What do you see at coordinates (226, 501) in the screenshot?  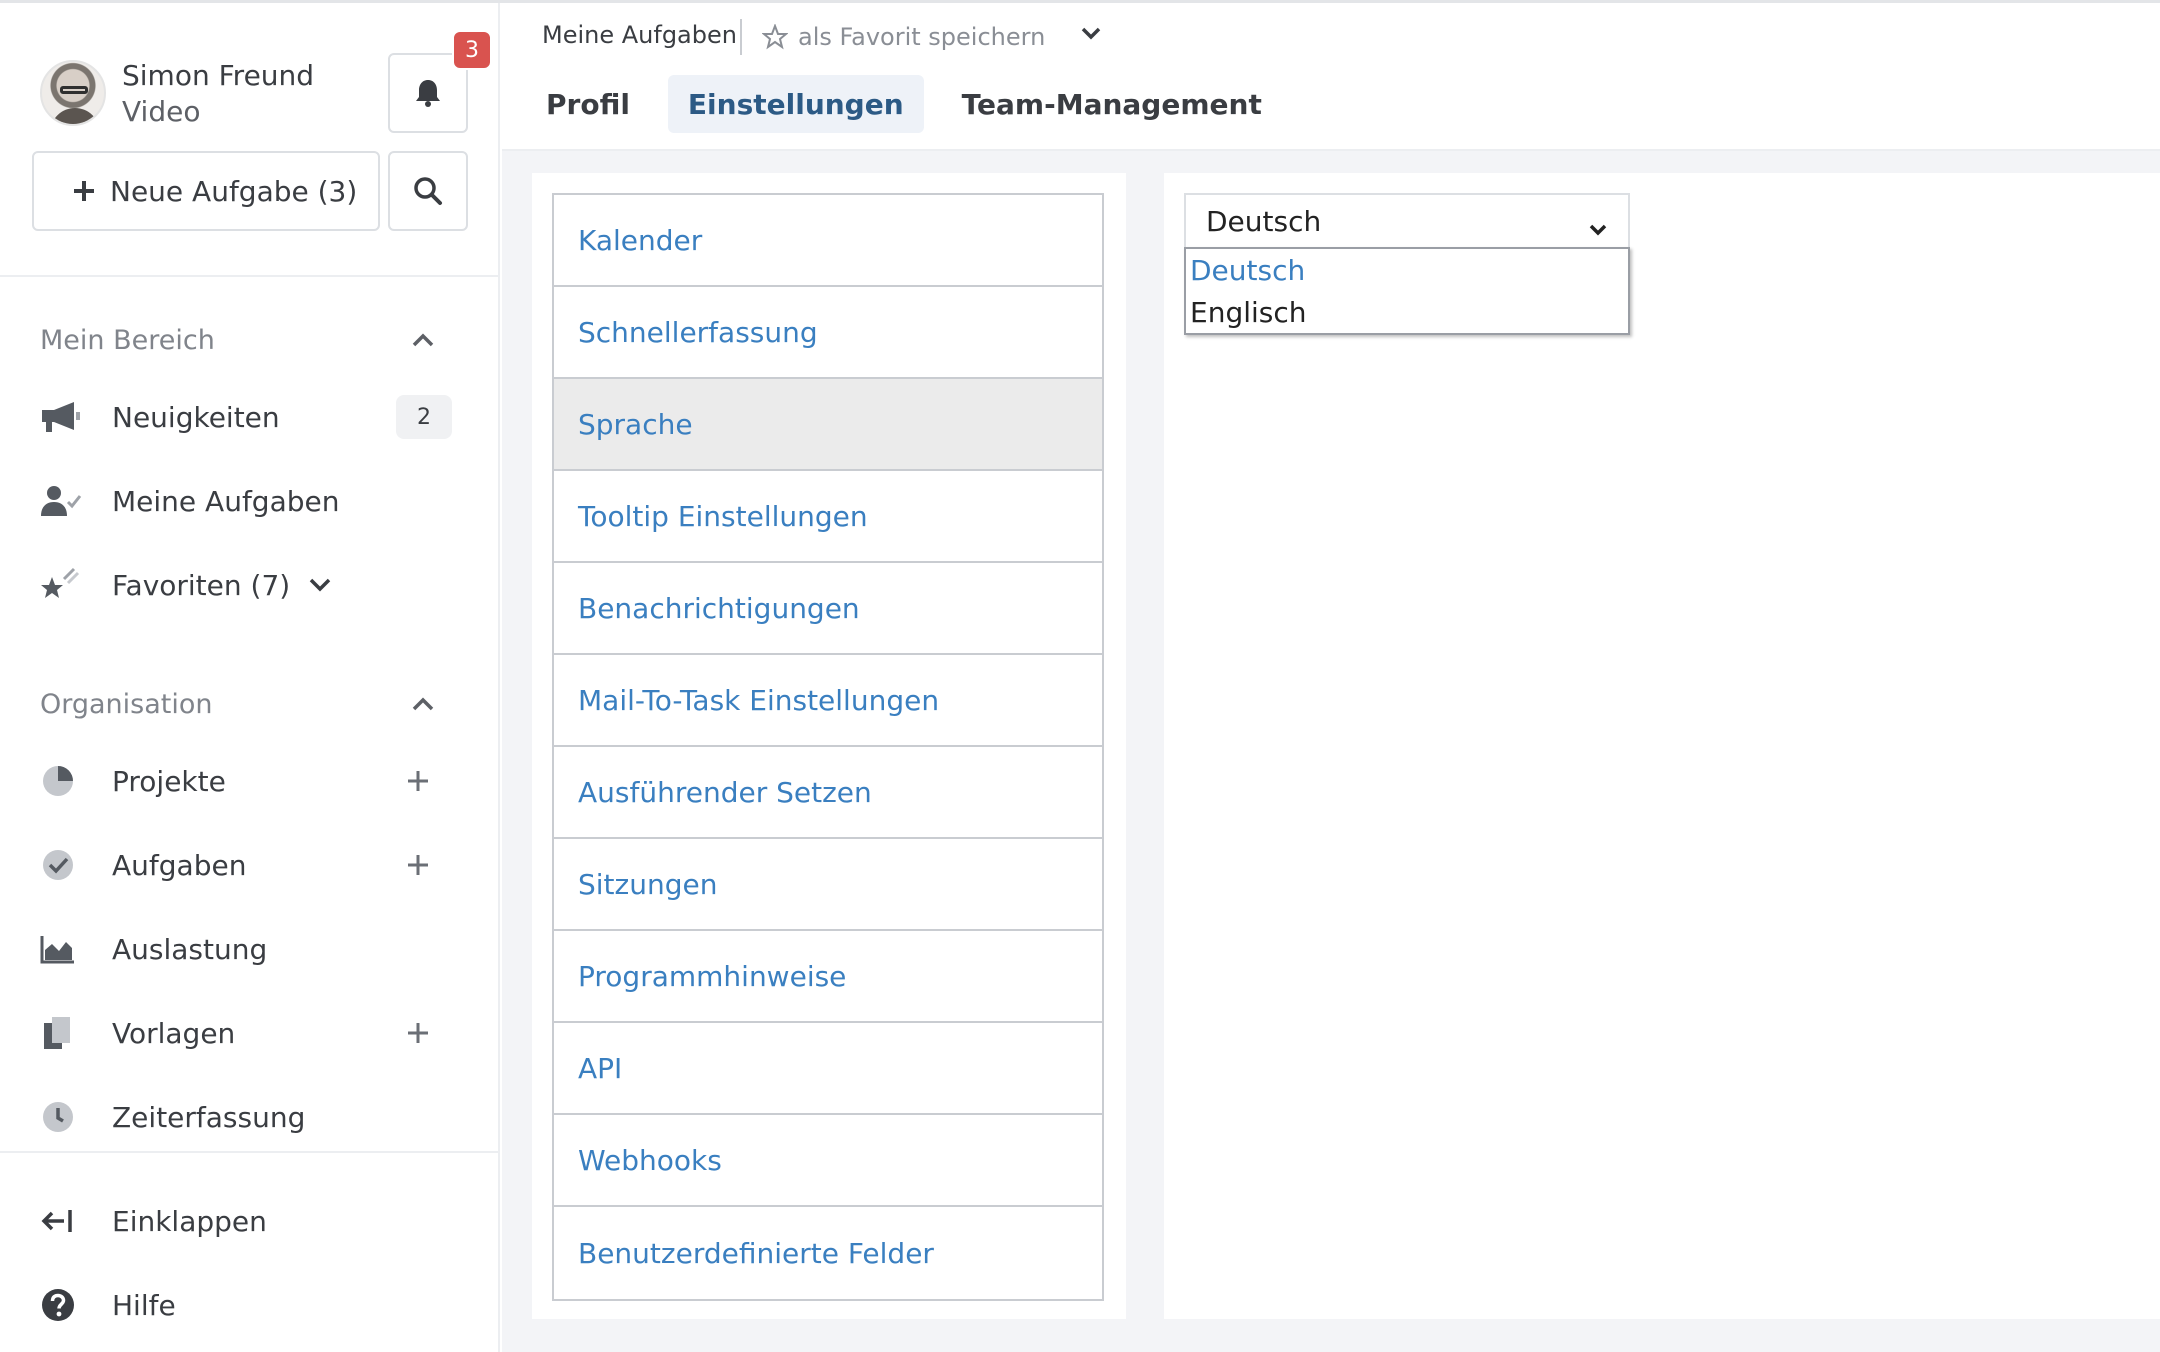 I see `sidebar-item-label: Meine Aufgaben` at bounding box center [226, 501].